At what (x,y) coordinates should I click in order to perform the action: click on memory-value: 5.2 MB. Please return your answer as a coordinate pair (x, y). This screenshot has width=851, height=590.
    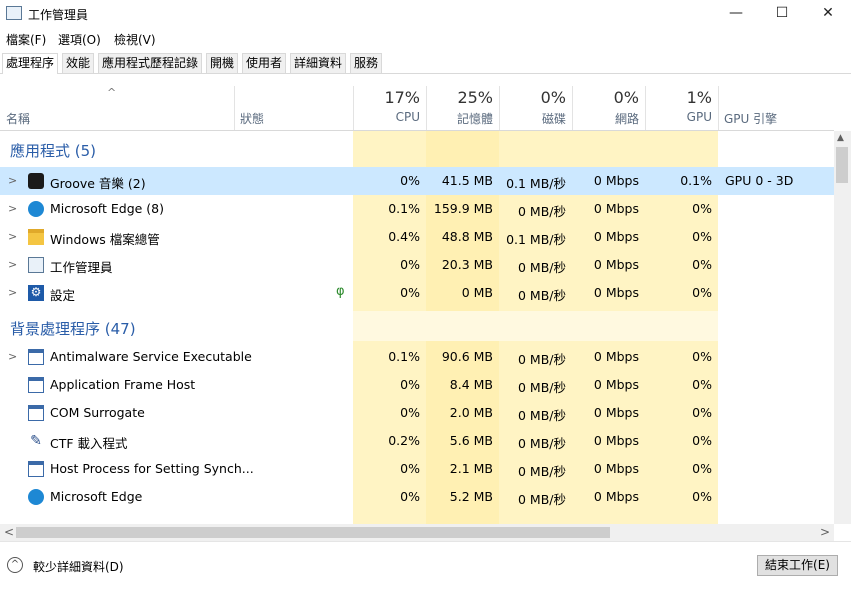
    Looking at the image, I should click on (471, 496).